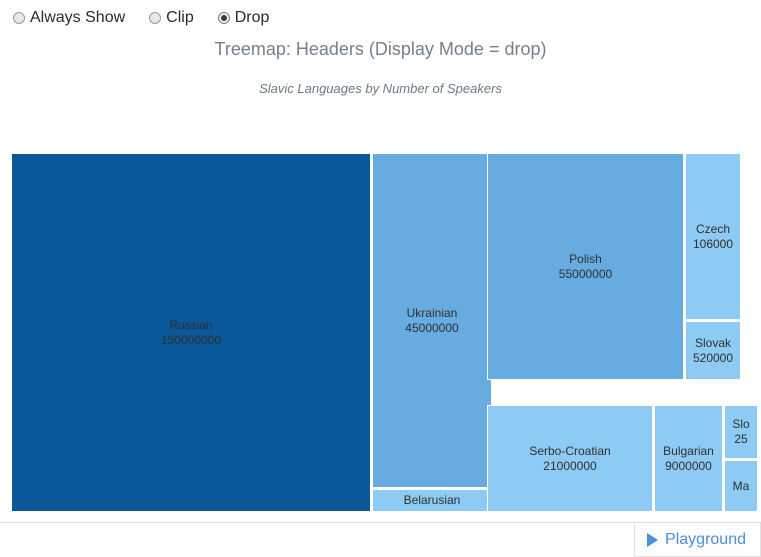 This screenshot has height=557, width=761. Describe the element at coordinates (380, 49) in the screenshot. I see `chart-title: Treemap: Headers (Display Mode = drop)` at that location.